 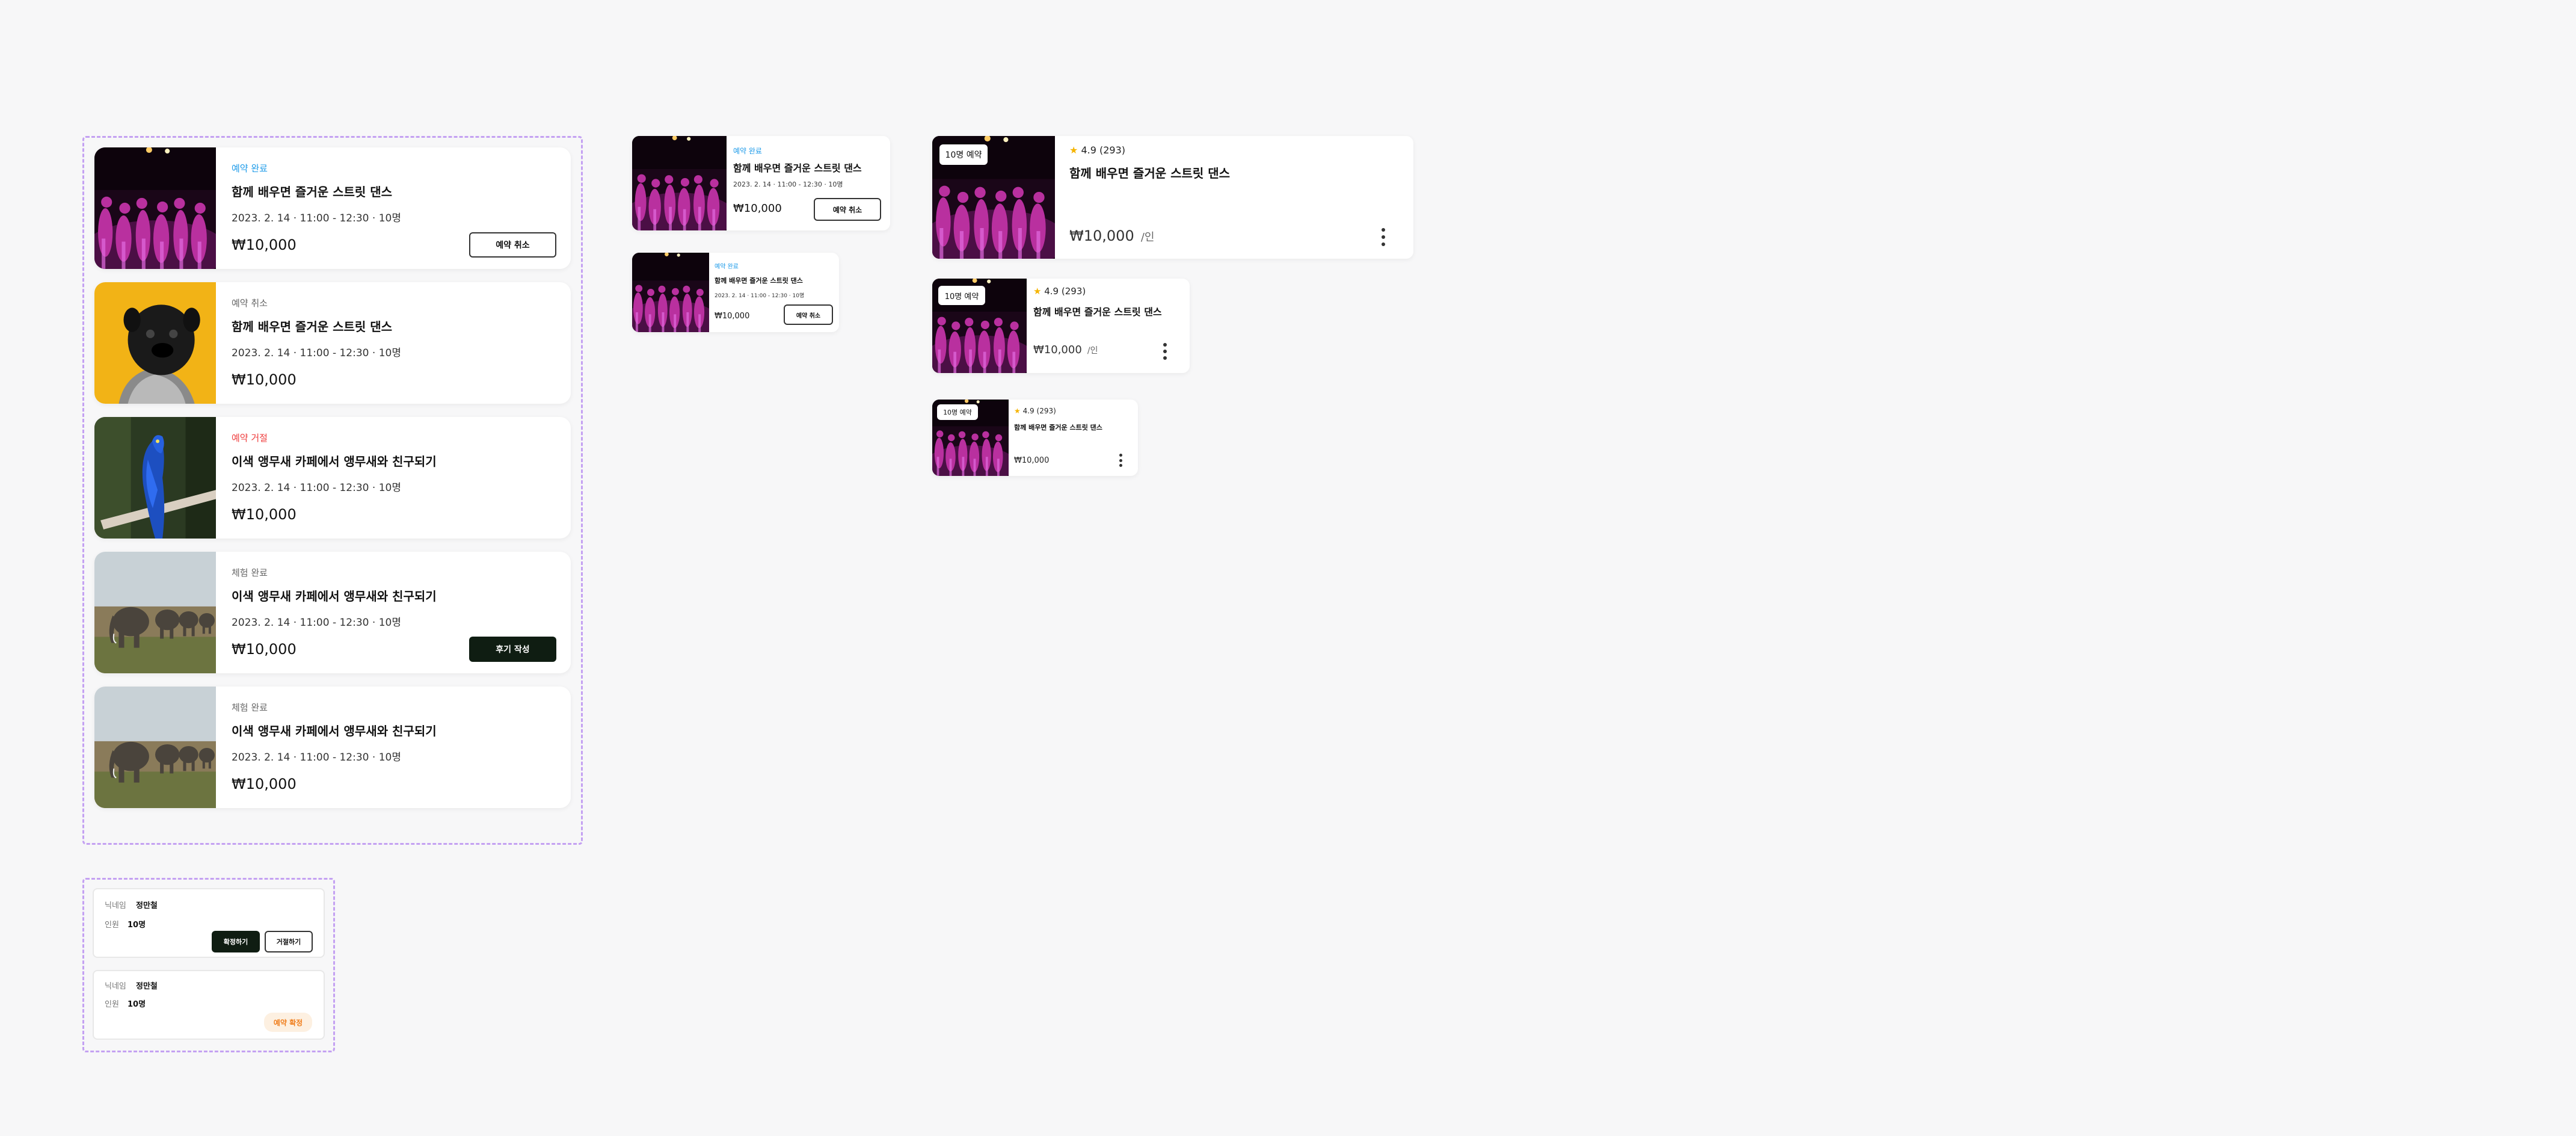 I want to click on reject-button: 거절하기, so click(x=289, y=941).